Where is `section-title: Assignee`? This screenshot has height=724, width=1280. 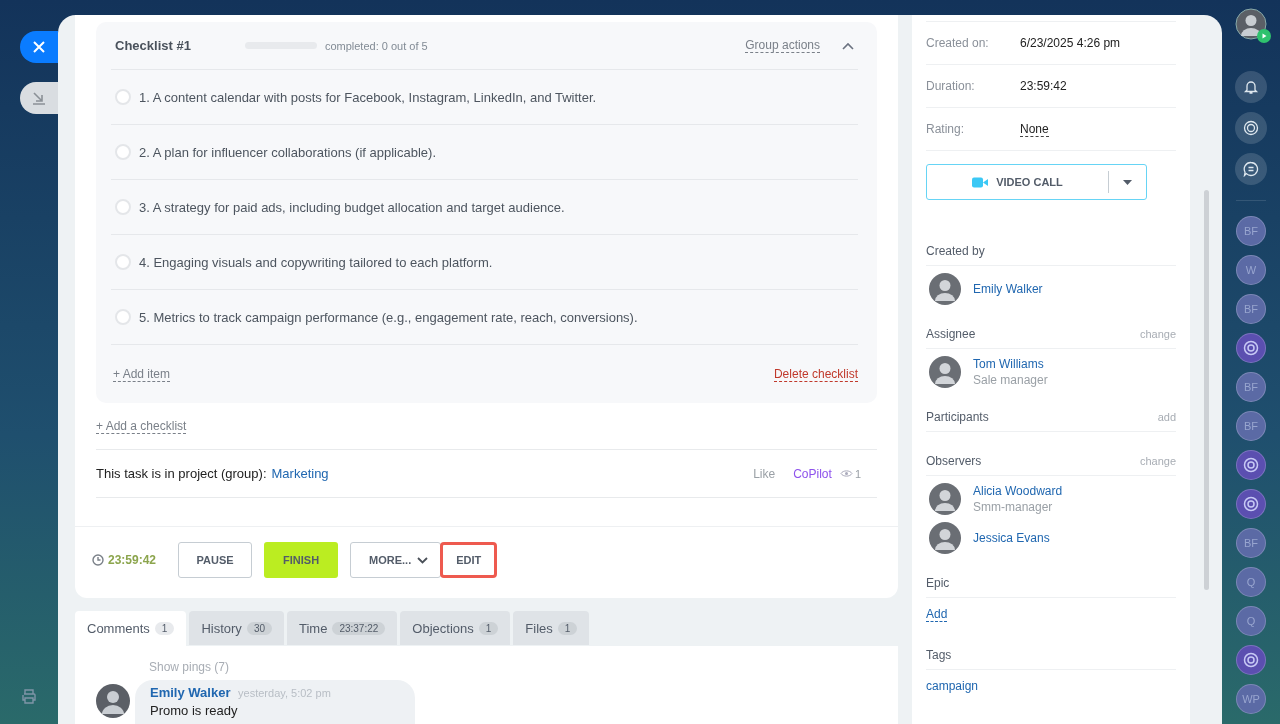
section-title: Assignee is located at coordinates (951, 333).